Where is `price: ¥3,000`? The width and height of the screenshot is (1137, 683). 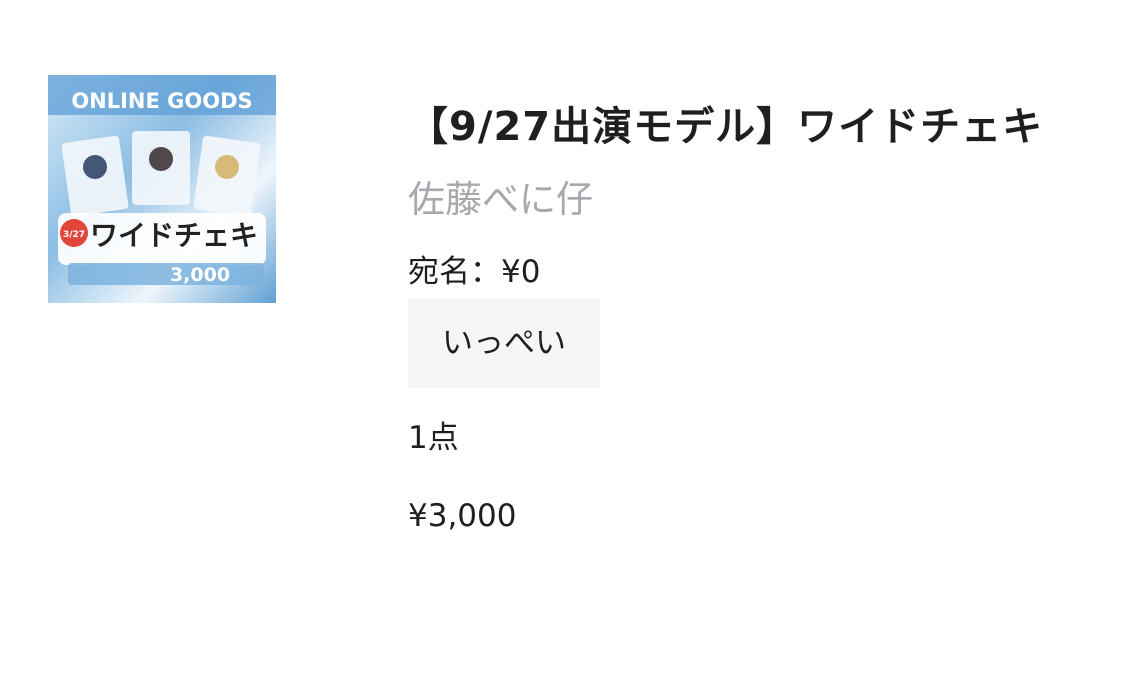 price: ¥3,000 is located at coordinates (462, 516).